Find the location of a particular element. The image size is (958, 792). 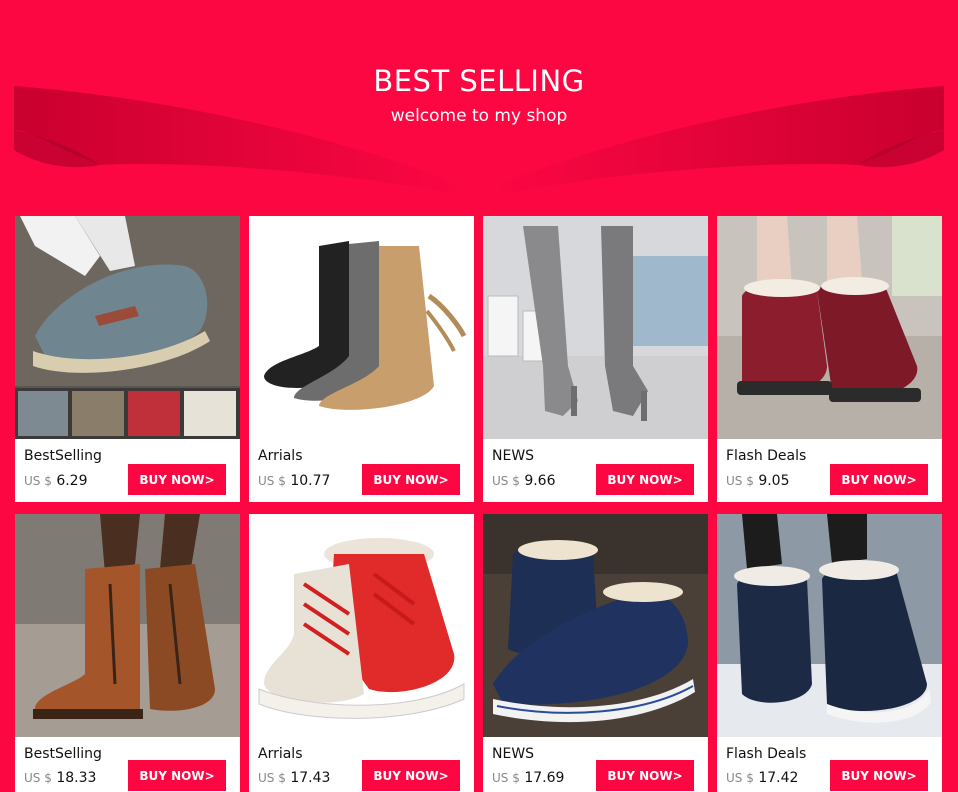

product-card: Arrials US $ 10.77 BUY NOW> is located at coordinates (361, 359).